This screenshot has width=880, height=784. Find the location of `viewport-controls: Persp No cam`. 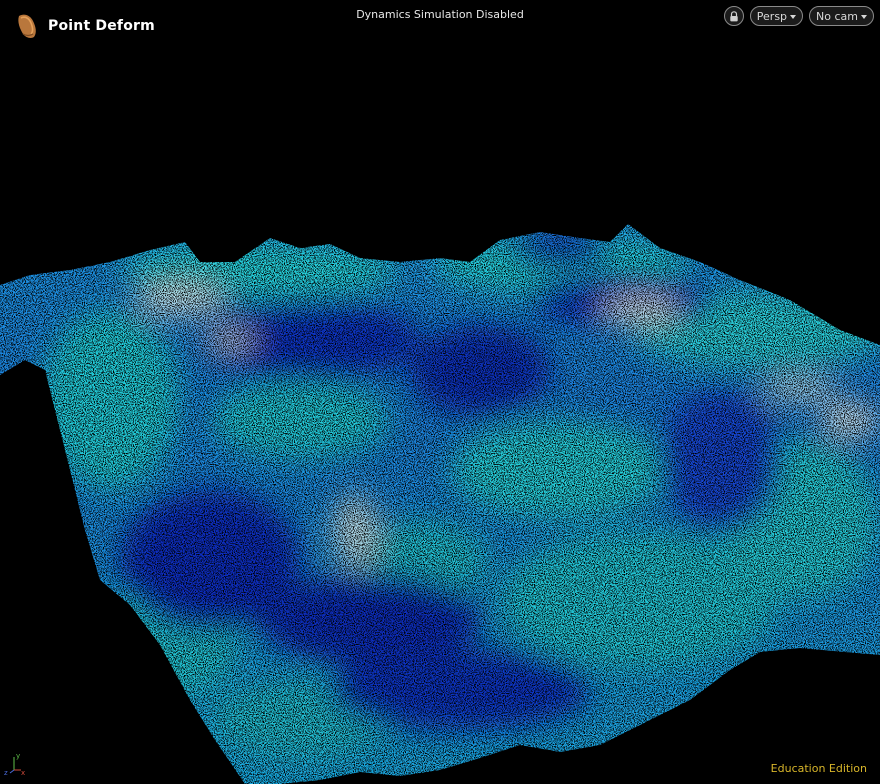

viewport-controls: Persp No cam is located at coordinates (798, 16).